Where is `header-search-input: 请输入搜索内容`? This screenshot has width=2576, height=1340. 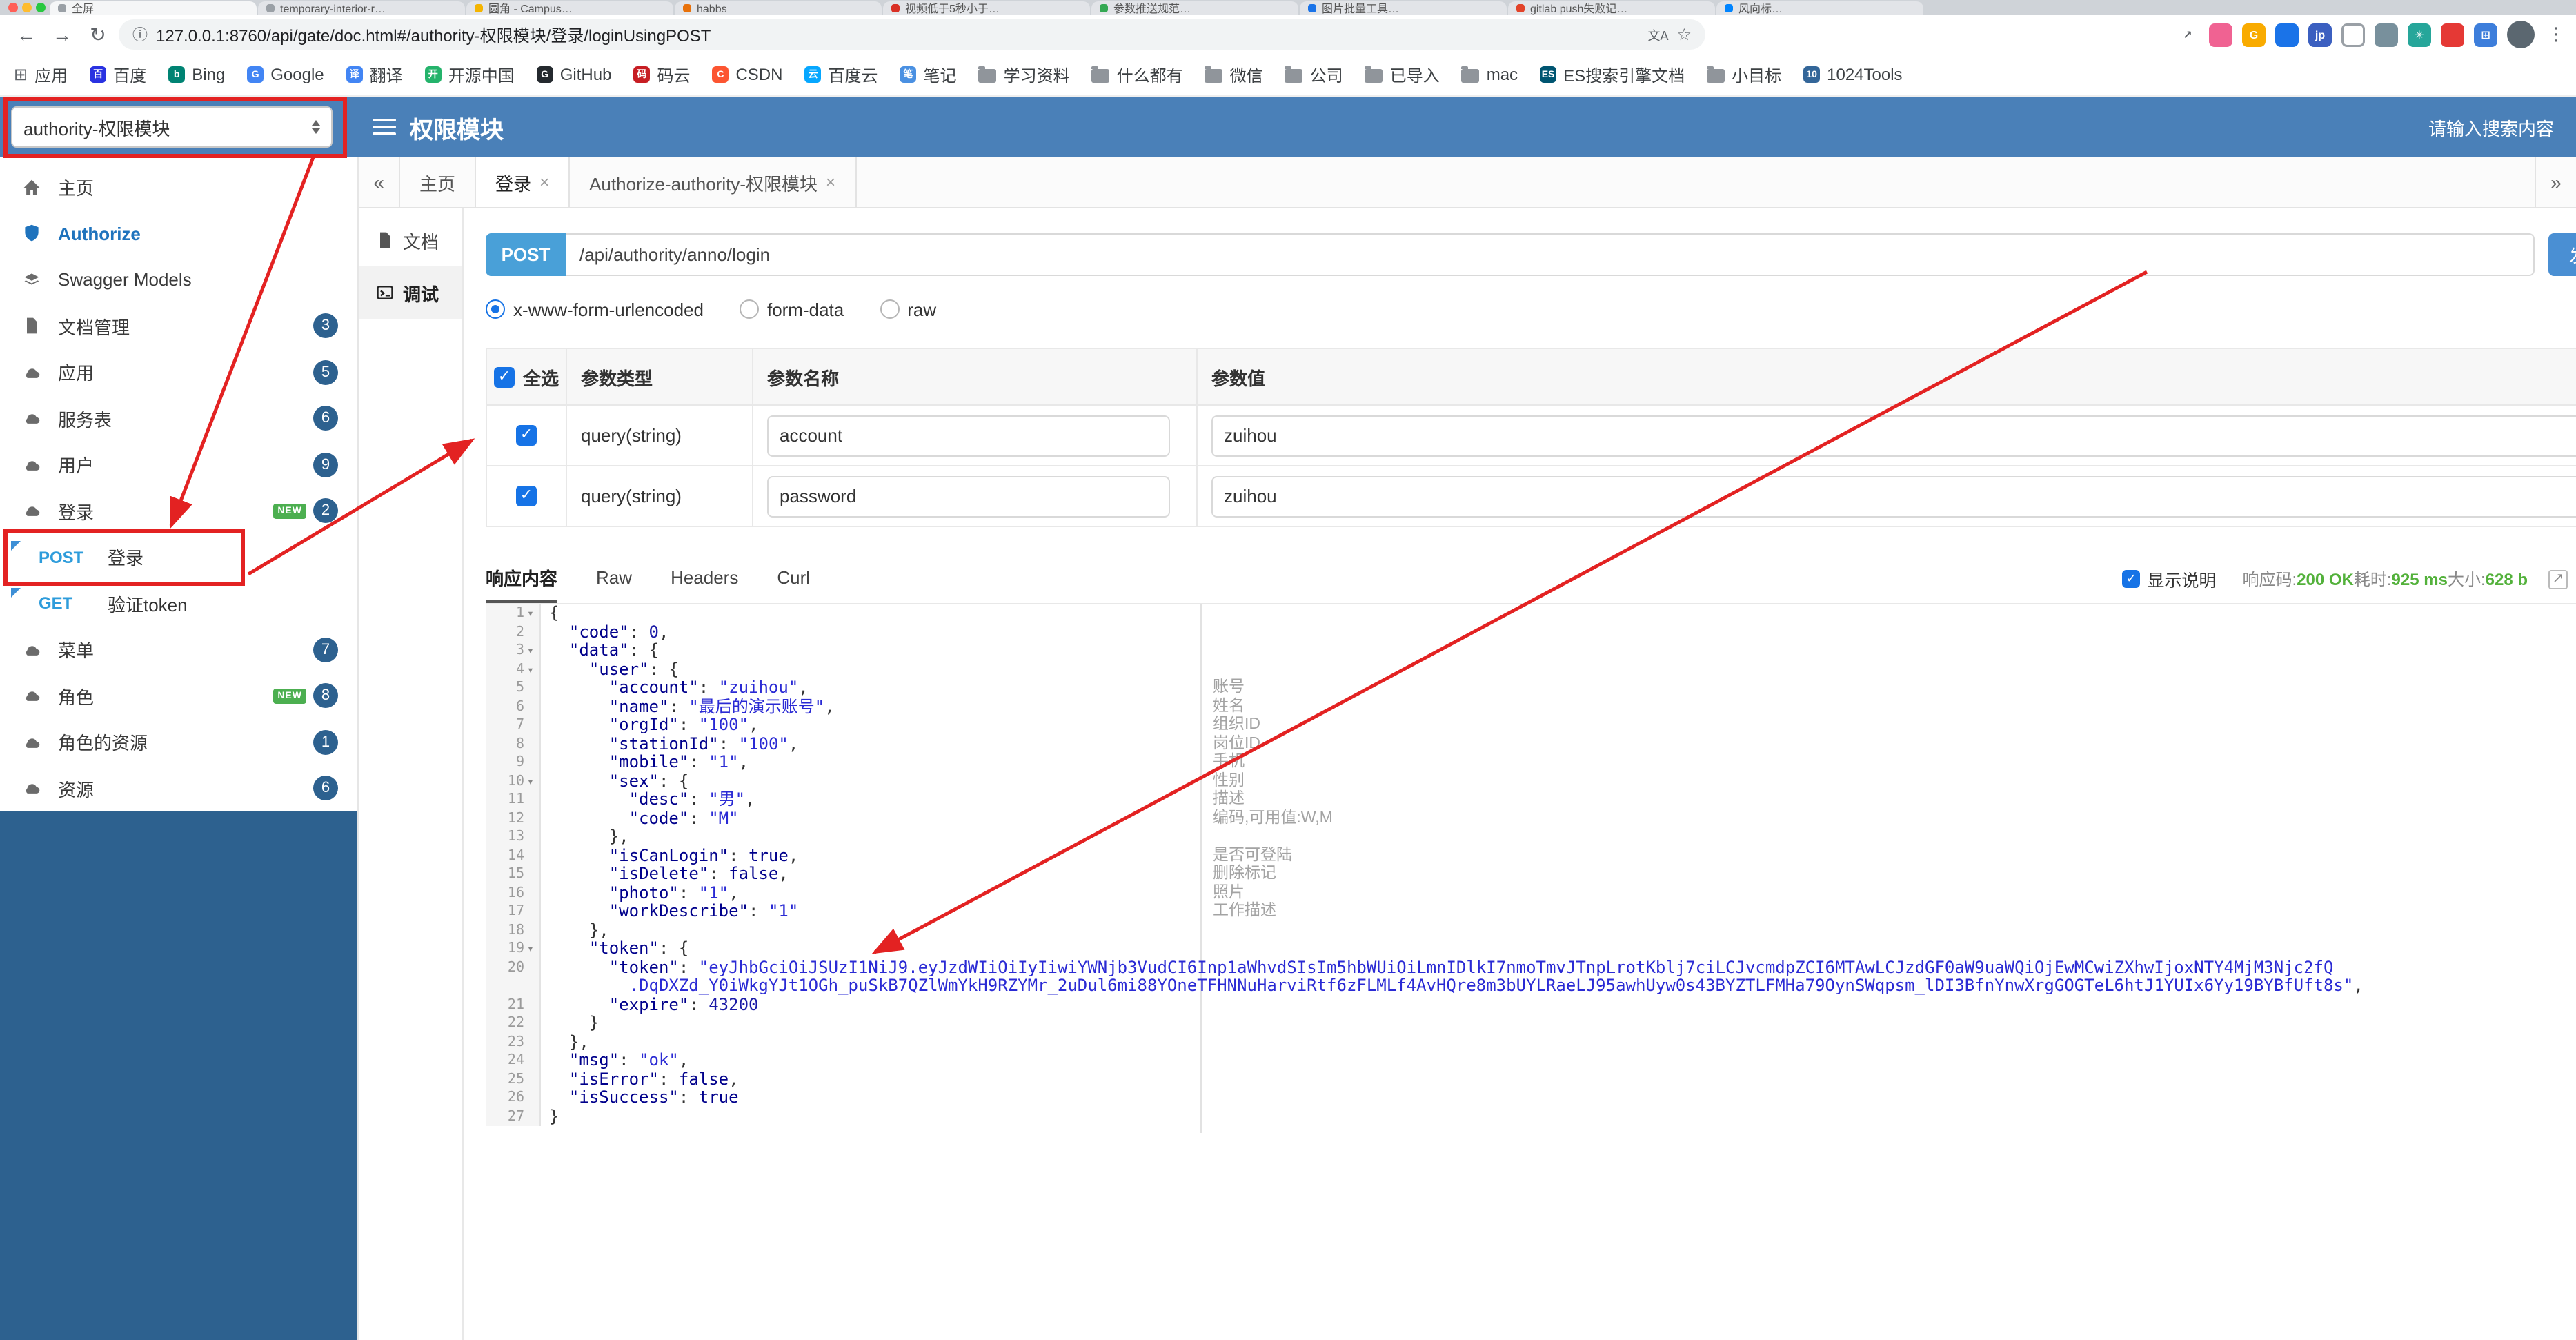
header-search-input: 请输入搜索内容 is located at coordinates (2491, 127).